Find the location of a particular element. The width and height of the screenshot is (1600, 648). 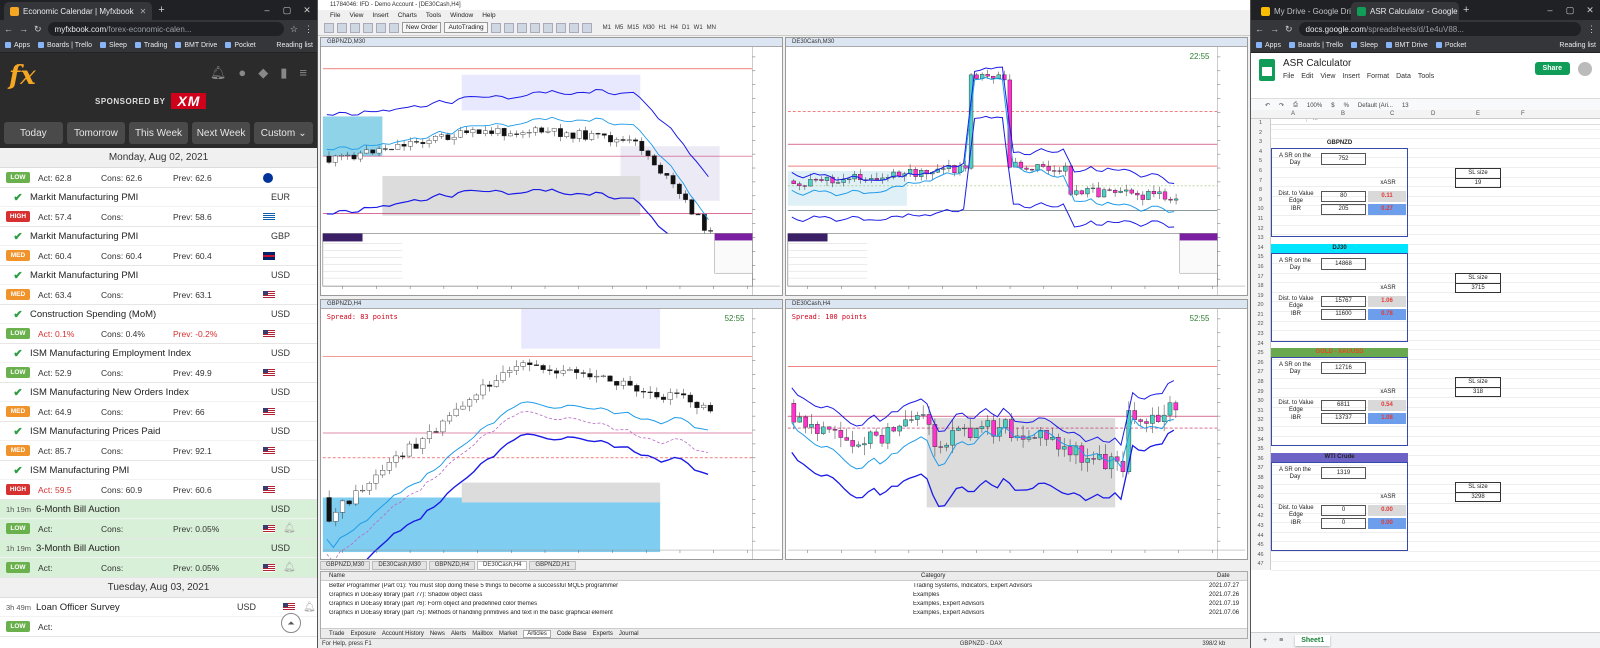

dist-value: 15767 is located at coordinates (1343, 301).